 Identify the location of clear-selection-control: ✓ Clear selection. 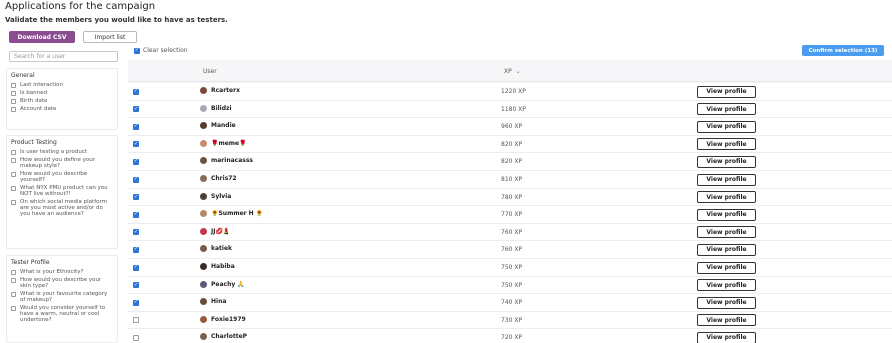
(161, 50).